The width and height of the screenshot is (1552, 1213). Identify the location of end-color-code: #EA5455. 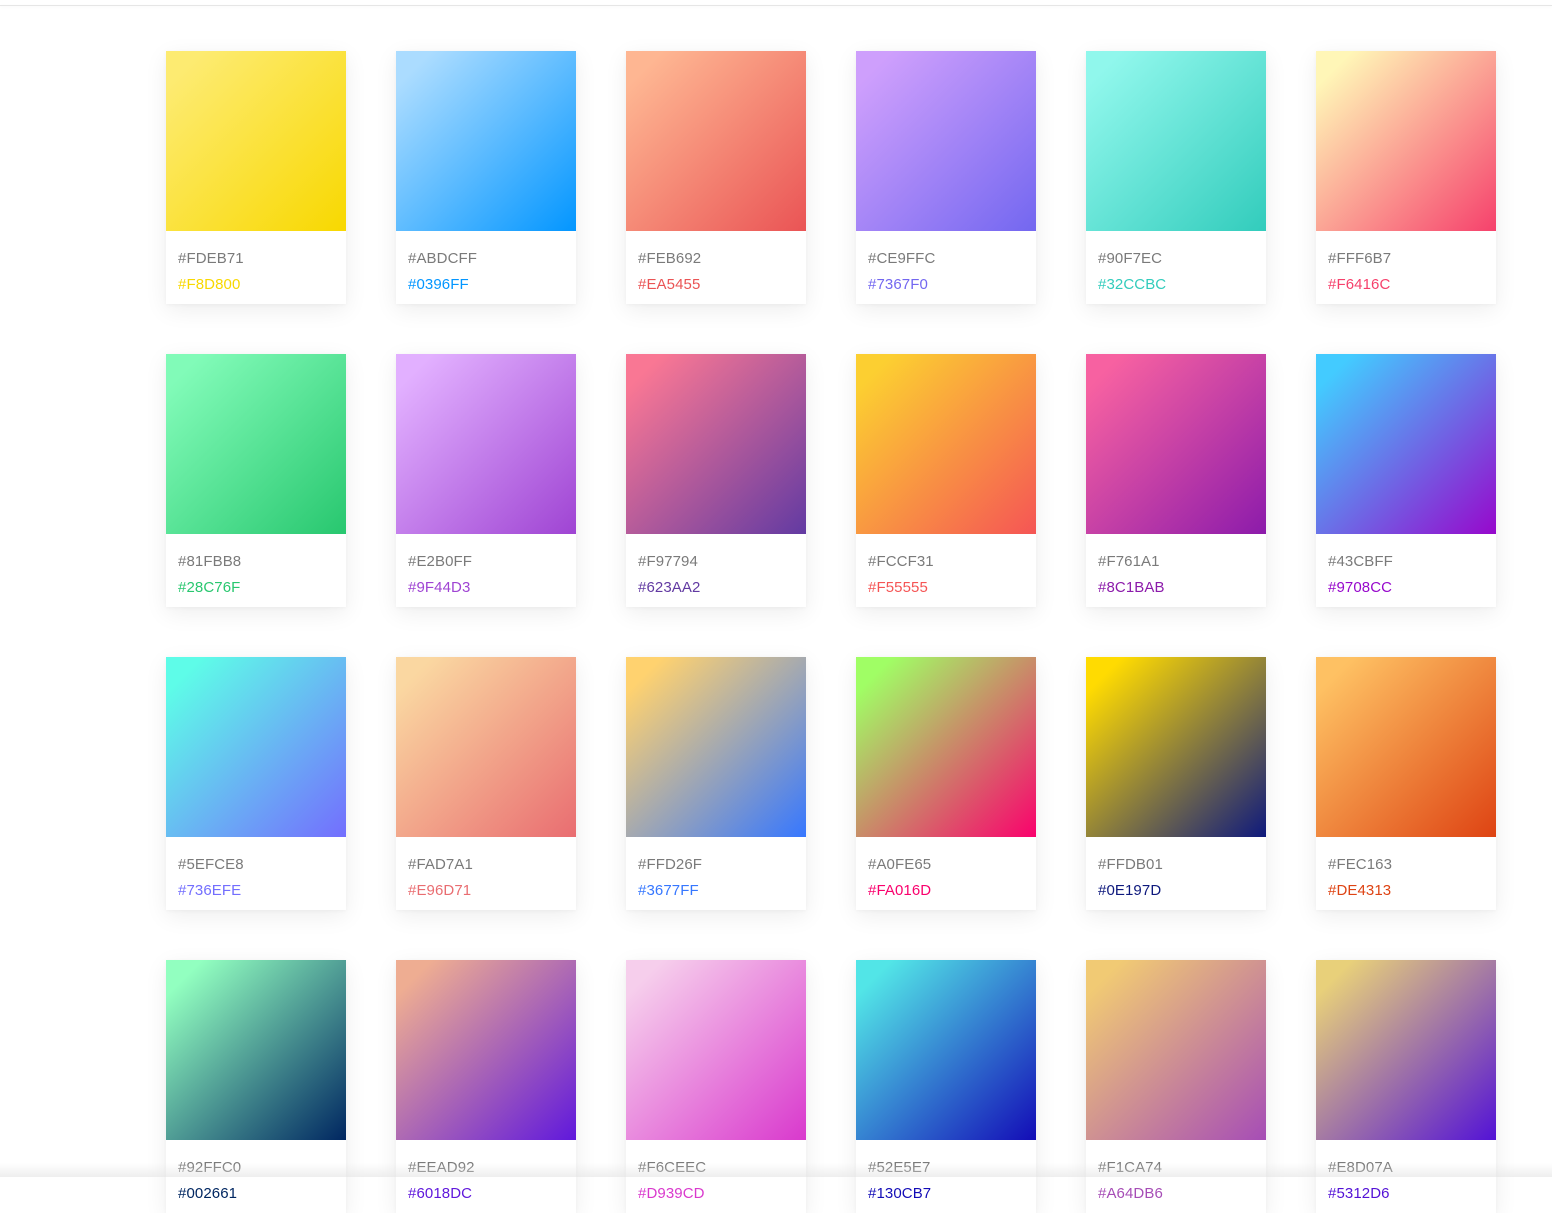
(722, 285).